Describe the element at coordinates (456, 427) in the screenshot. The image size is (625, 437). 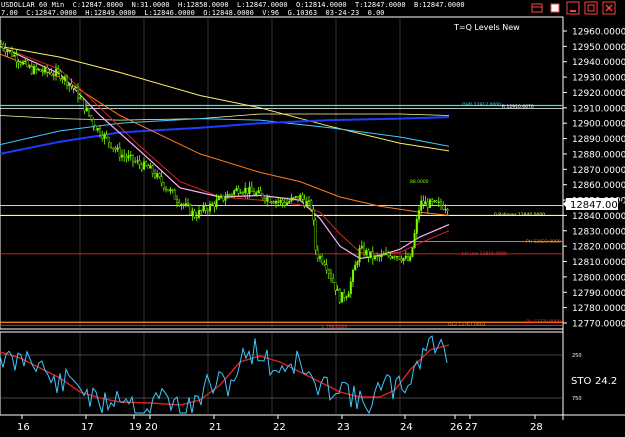
I see `date-tick-label: 26` at that location.